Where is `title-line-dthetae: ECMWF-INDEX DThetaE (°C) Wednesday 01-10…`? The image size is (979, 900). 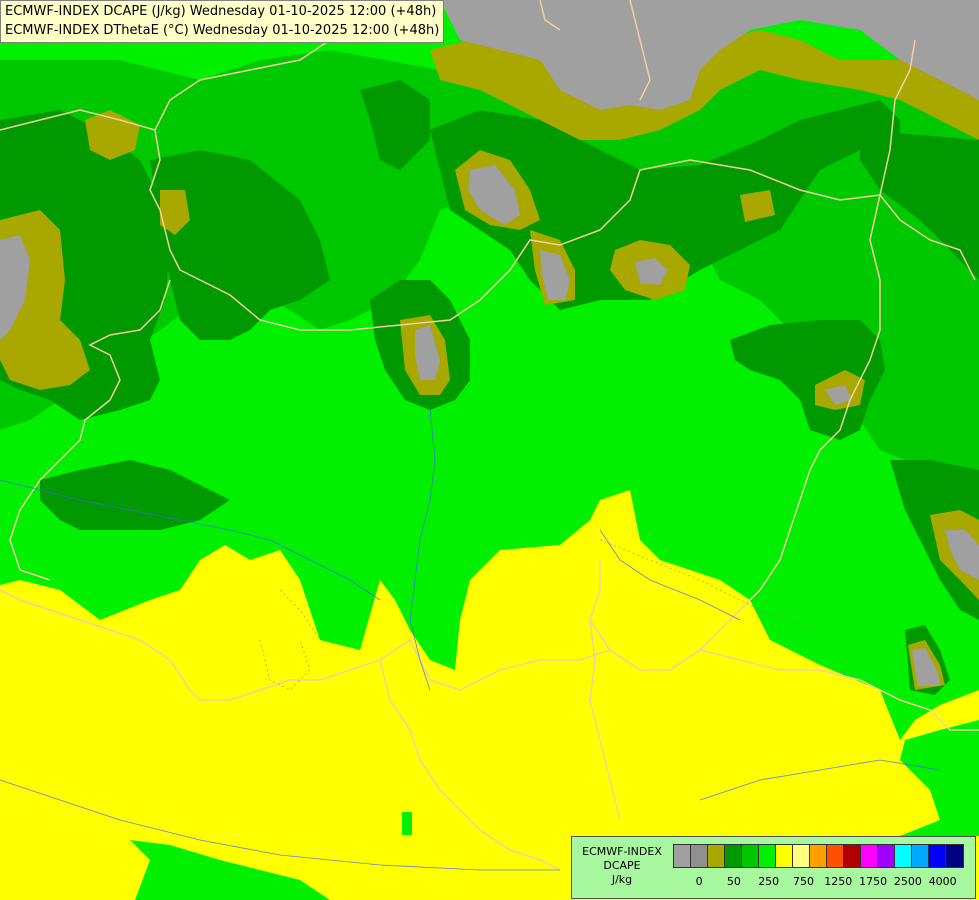 title-line-dthetae: ECMWF-INDEX DThetaE (°C) Wednesday 01-10… is located at coordinates (222, 30).